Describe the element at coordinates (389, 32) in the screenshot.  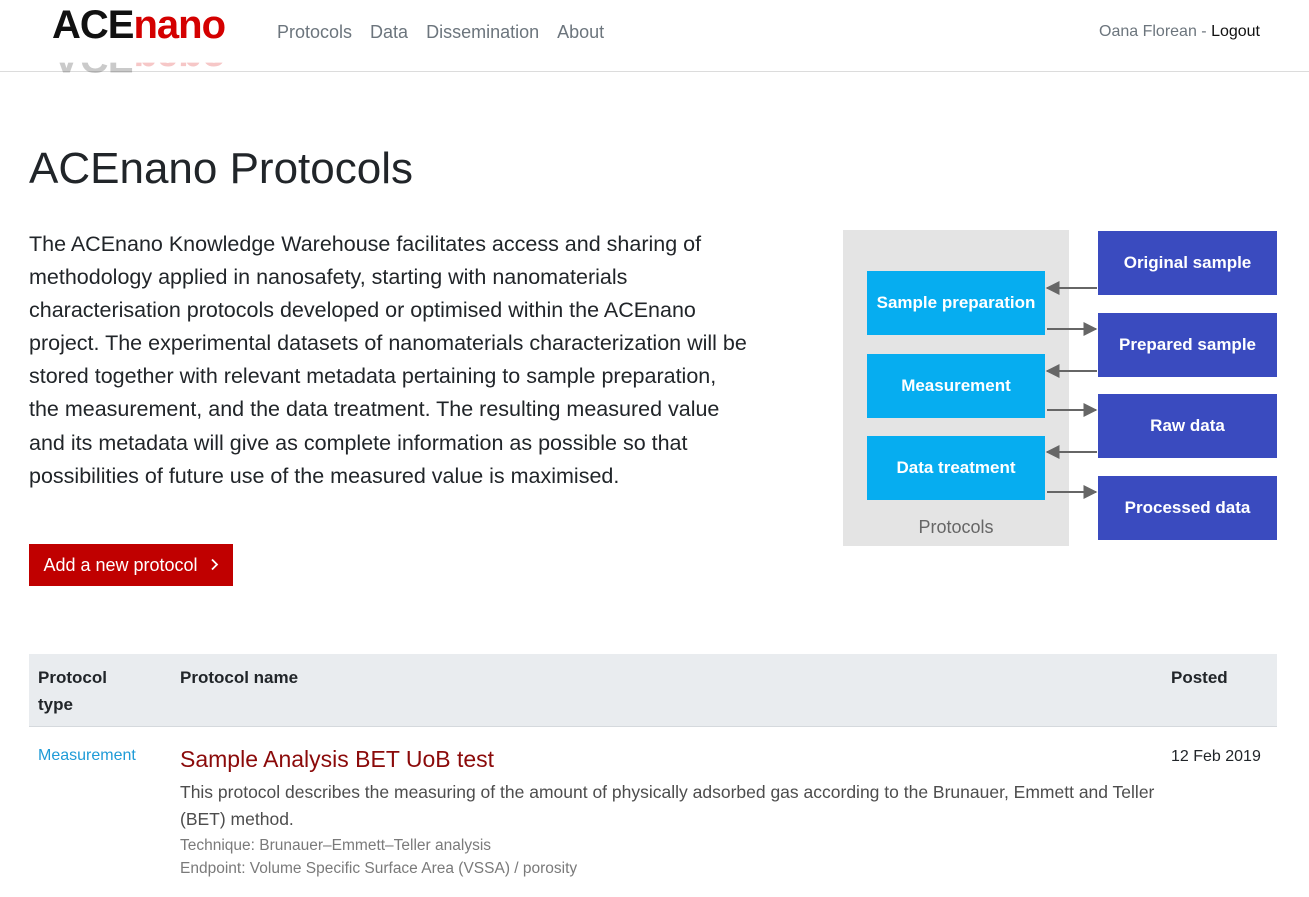
I see `nav-data: Data` at that location.